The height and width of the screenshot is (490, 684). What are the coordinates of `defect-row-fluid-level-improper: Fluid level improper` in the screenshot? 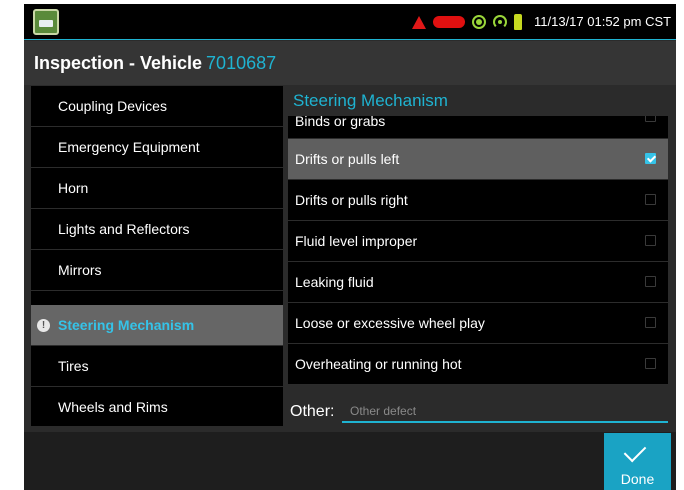 It's located at (478, 241).